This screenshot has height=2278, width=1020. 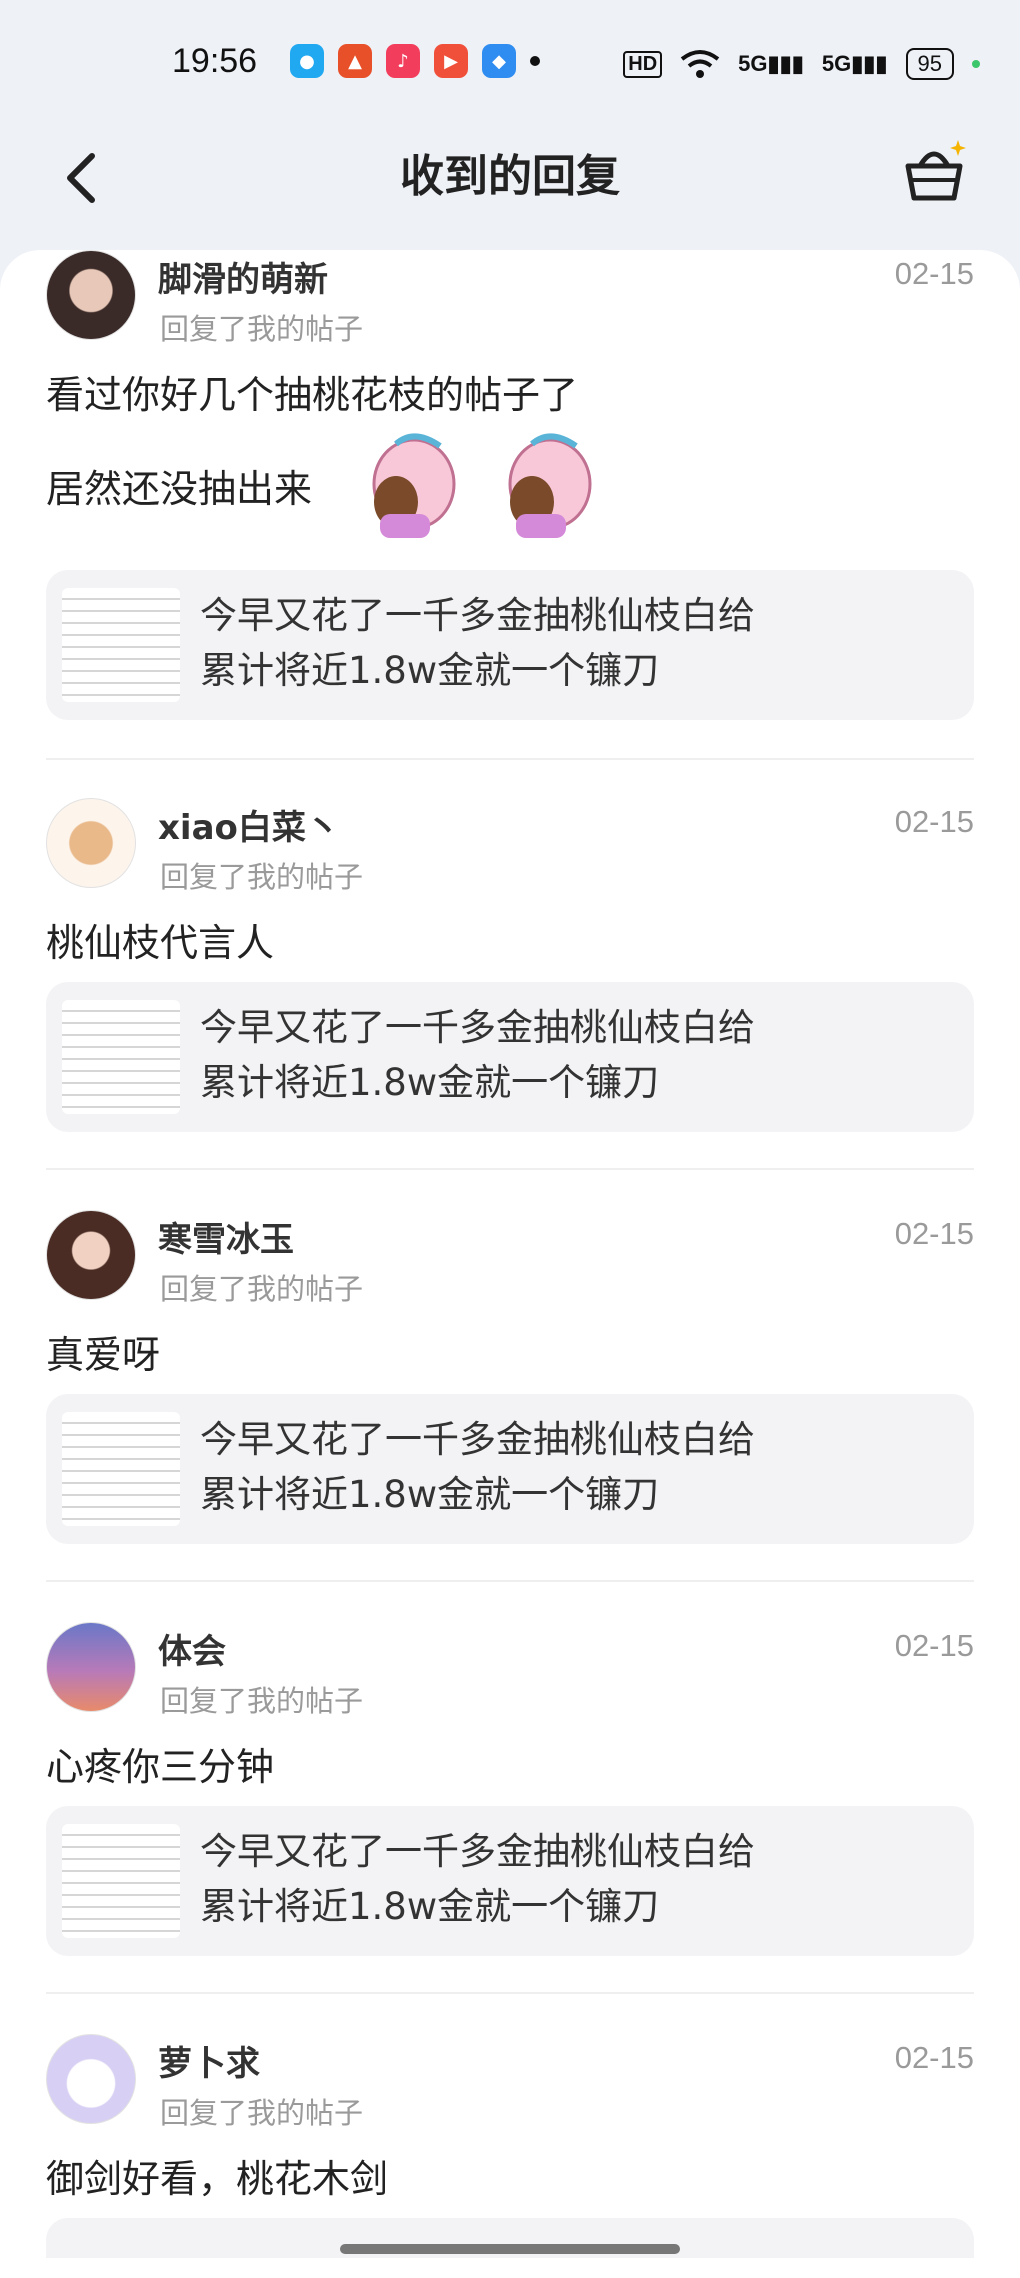 I want to click on status-bar: 19:56 ● ▲ ♪ ▶ ◆ HD 5G▮▮▮ 5G▮▮▮ 95, so click(x=510, y=65).